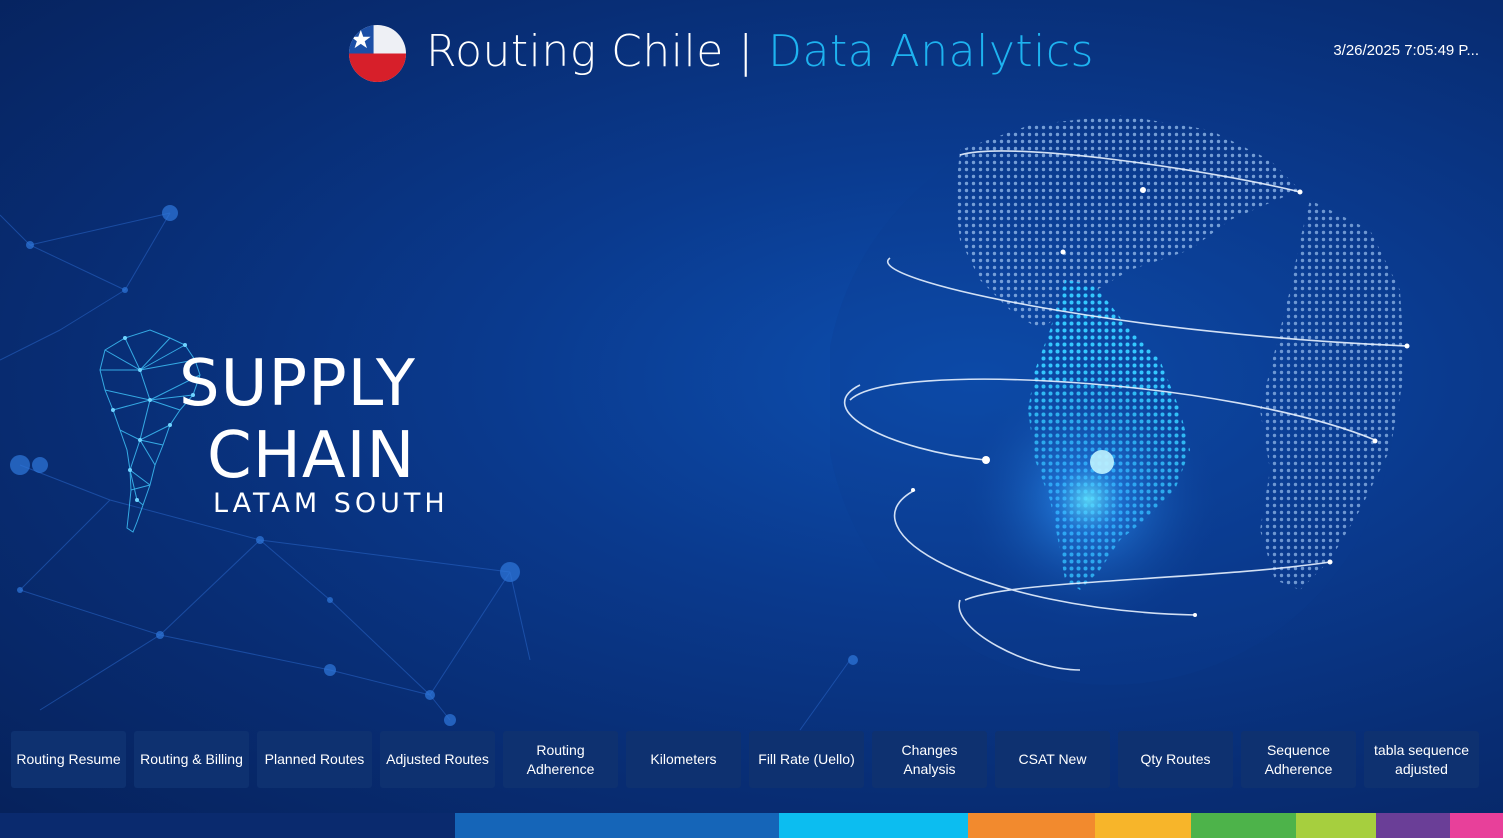 Image resolution: width=1503 pixels, height=838 pixels. Describe the element at coordinates (1052, 759) in the screenshot. I see `nav-button-csat-new: CSAT New` at that location.